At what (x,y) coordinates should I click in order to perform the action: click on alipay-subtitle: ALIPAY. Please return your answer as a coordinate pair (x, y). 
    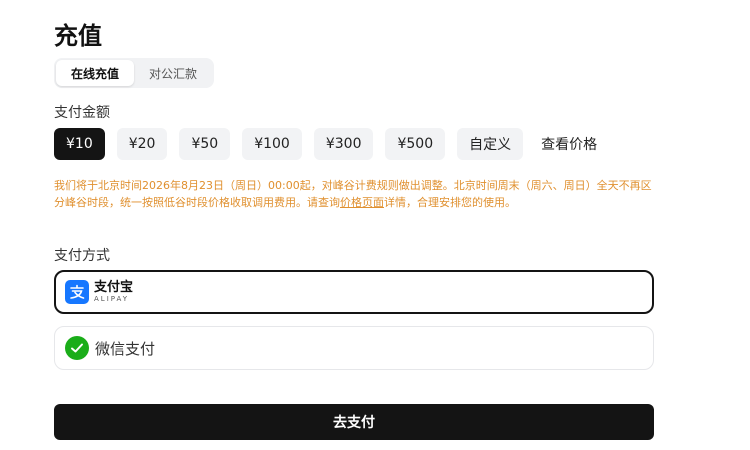
    Looking at the image, I should click on (112, 299).